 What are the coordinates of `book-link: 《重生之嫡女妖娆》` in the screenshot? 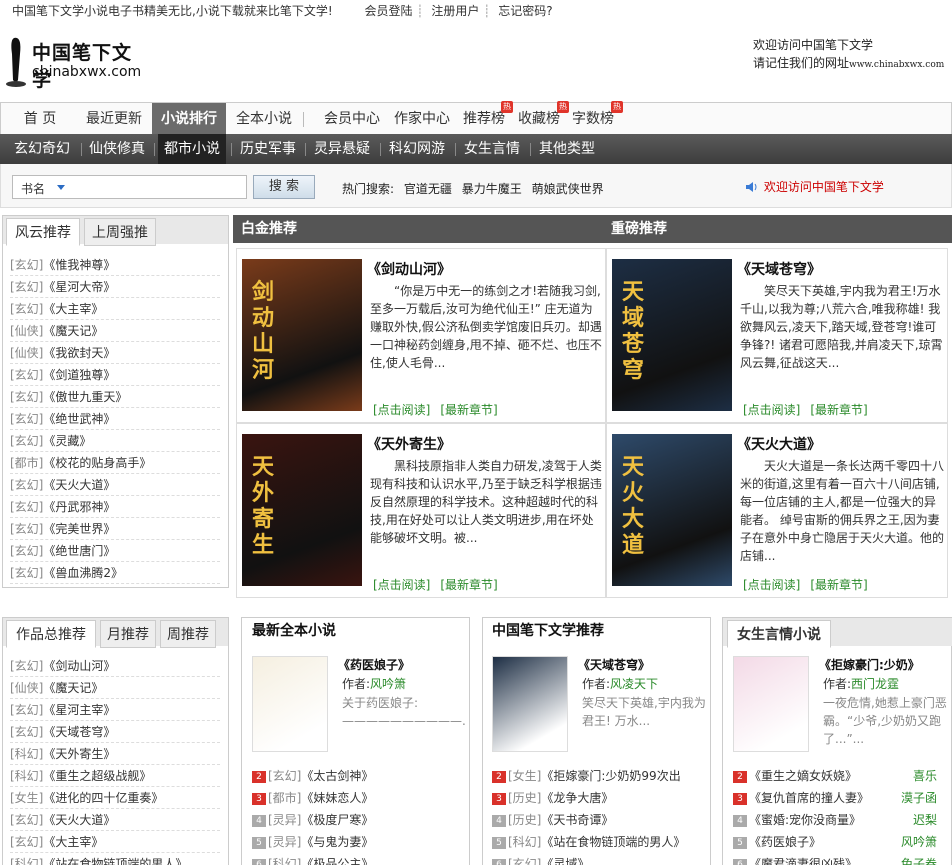 It's located at (803, 776).